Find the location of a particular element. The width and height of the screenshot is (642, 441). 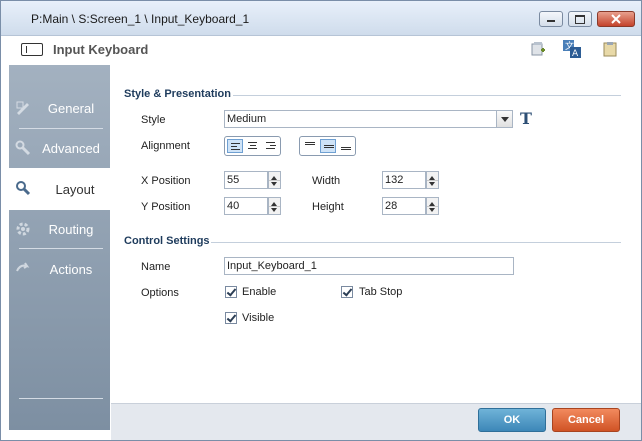

minimize-icon is located at coordinates (551, 21).